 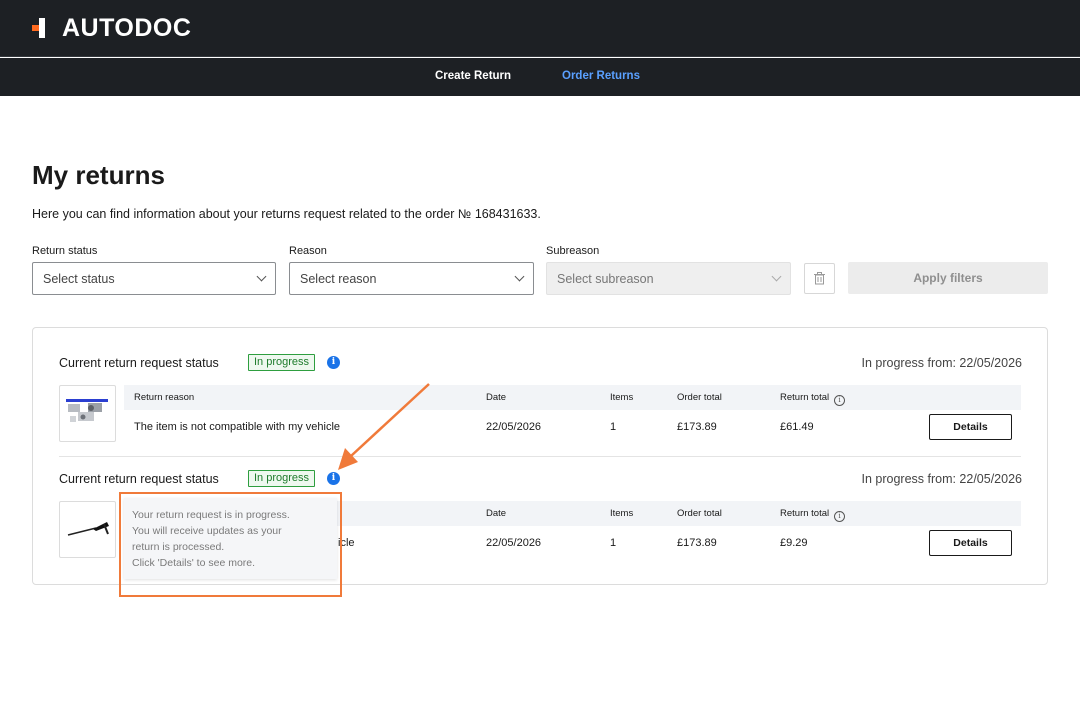 I want to click on trash-icon, so click(x=819, y=278).